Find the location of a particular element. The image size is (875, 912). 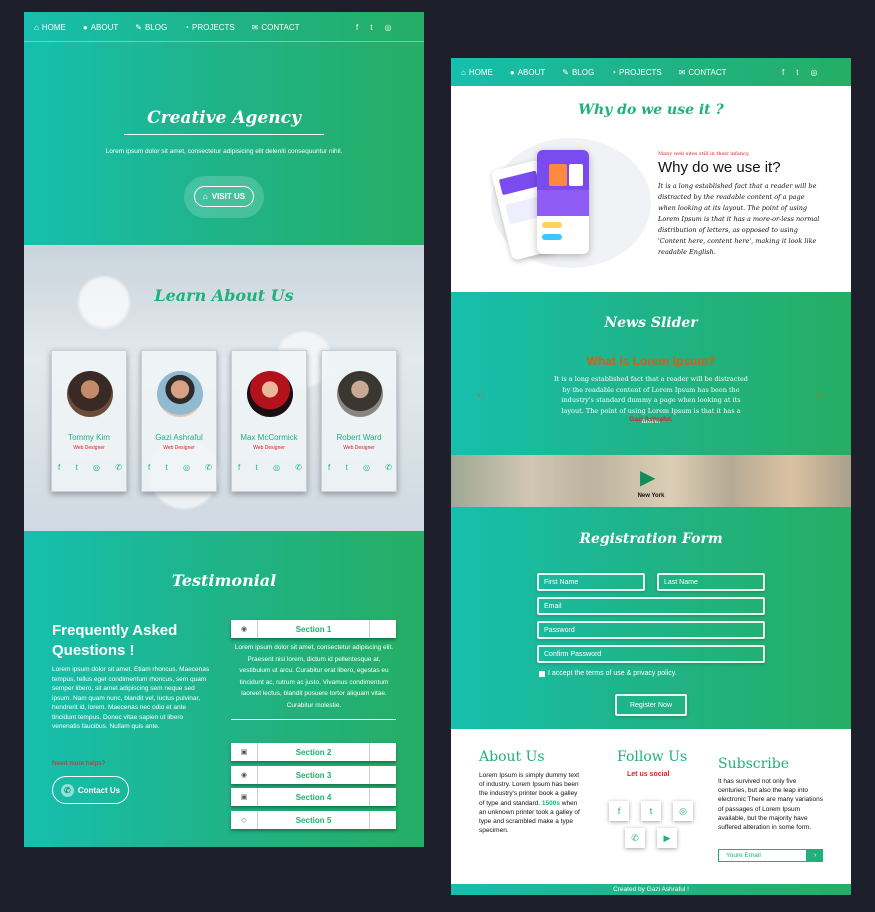

slider-next-icon: ☞ is located at coordinates (820, 395).